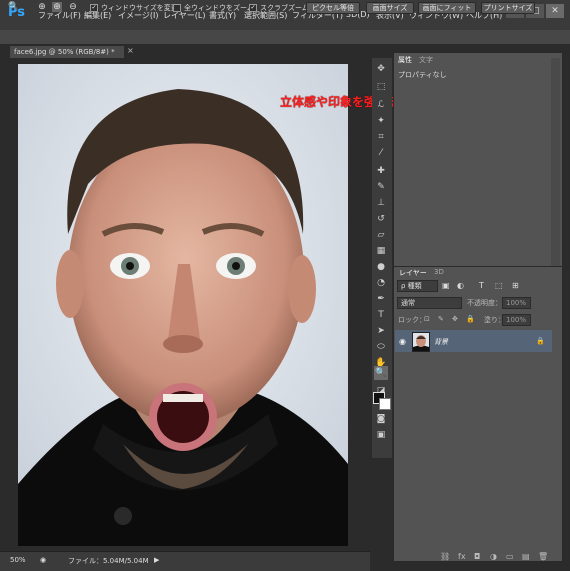  What do you see at coordinates (555, 162) in the screenshot?
I see `properties-scrollbar` at bounding box center [555, 162].